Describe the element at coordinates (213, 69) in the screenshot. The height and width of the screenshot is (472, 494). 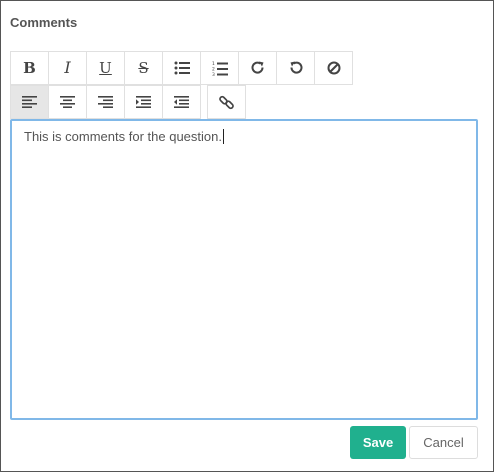
I see `svg-text: 2` at that location.